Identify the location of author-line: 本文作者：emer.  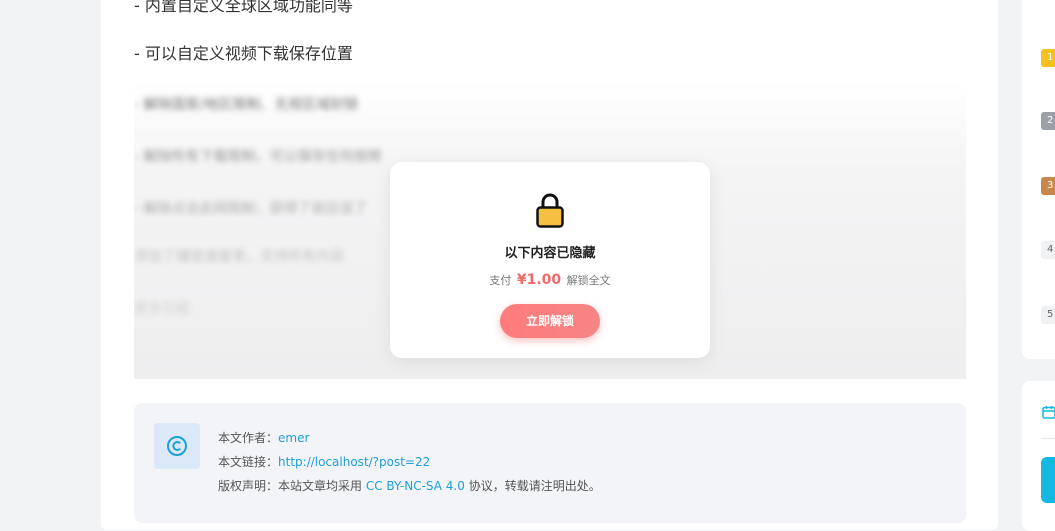
(263, 437).